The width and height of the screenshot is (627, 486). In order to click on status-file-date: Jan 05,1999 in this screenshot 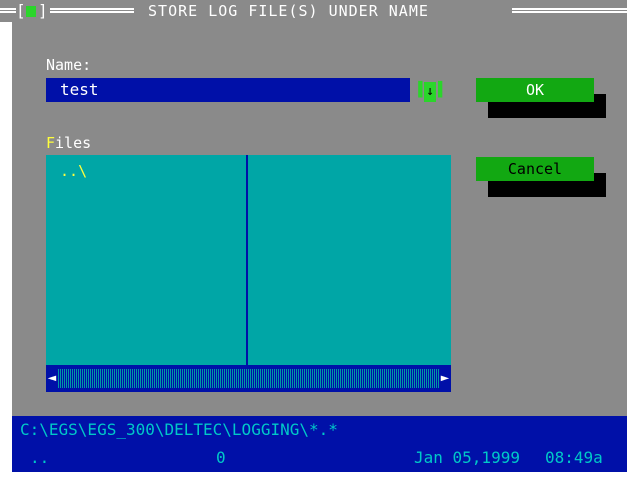, I will do `click(467, 457)`.